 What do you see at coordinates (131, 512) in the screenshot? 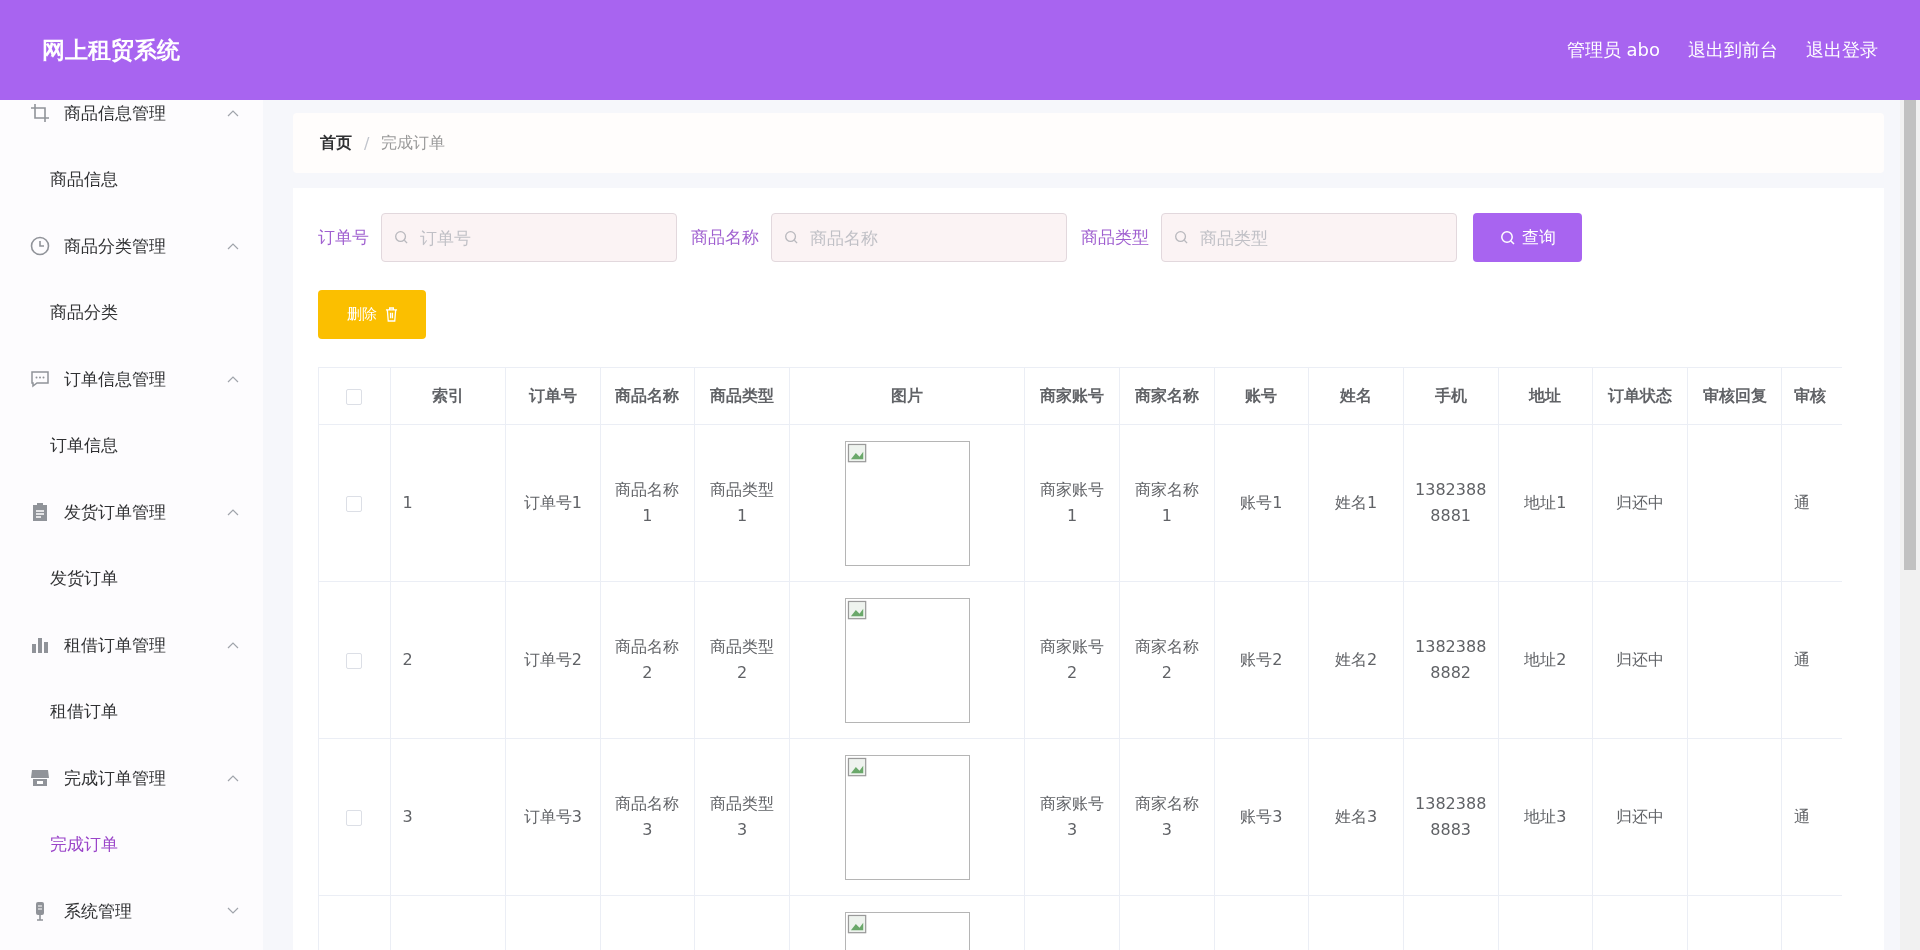
I see `menu-group: 发货订单管理` at bounding box center [131, 512].